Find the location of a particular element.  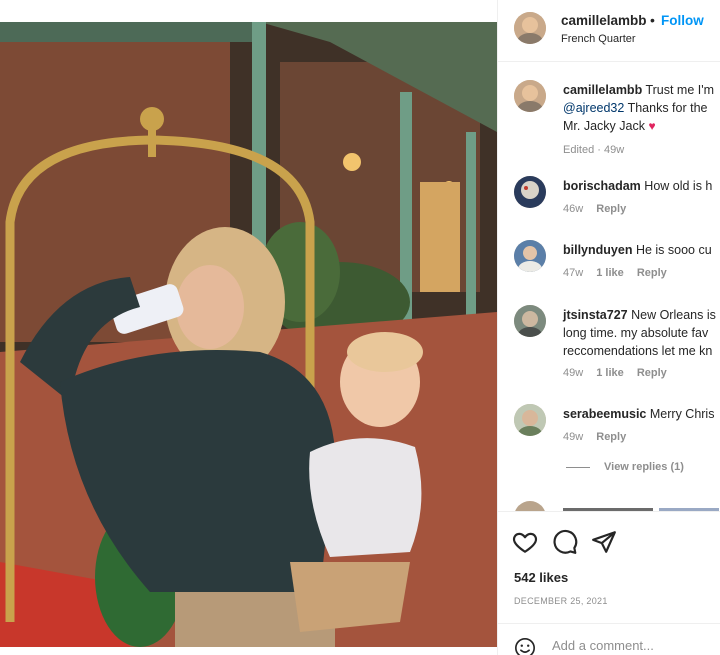

photo-top-margin is located at coordinates (248, 11).